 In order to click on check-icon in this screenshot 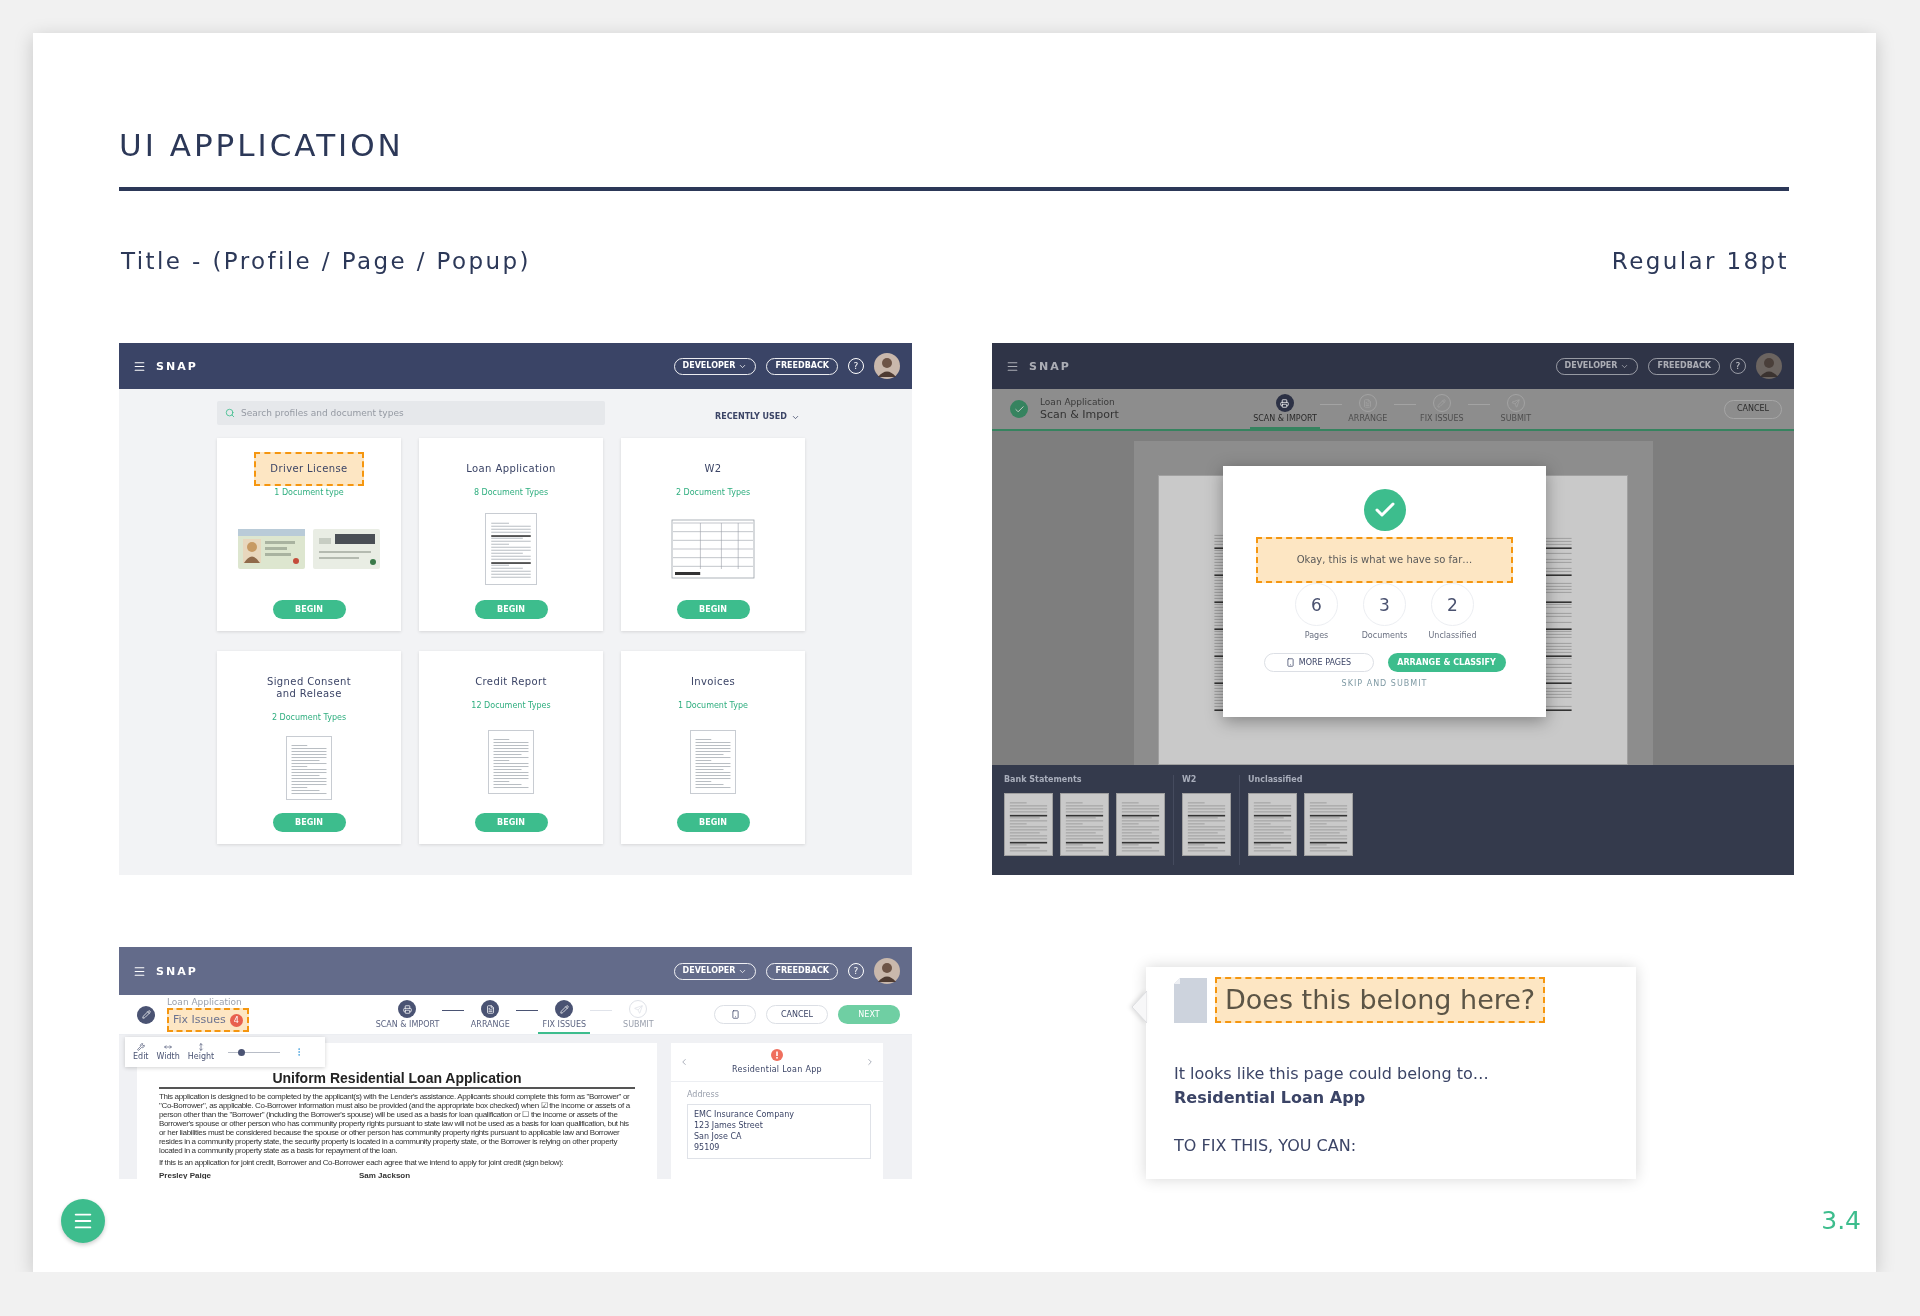, I will do `click(1019, 409)`.